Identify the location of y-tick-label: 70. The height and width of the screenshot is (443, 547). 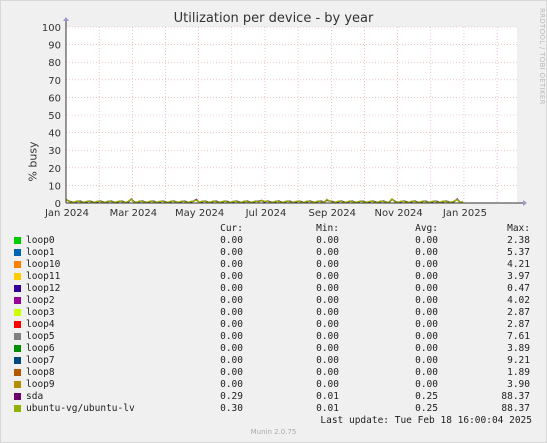
(54, 81).